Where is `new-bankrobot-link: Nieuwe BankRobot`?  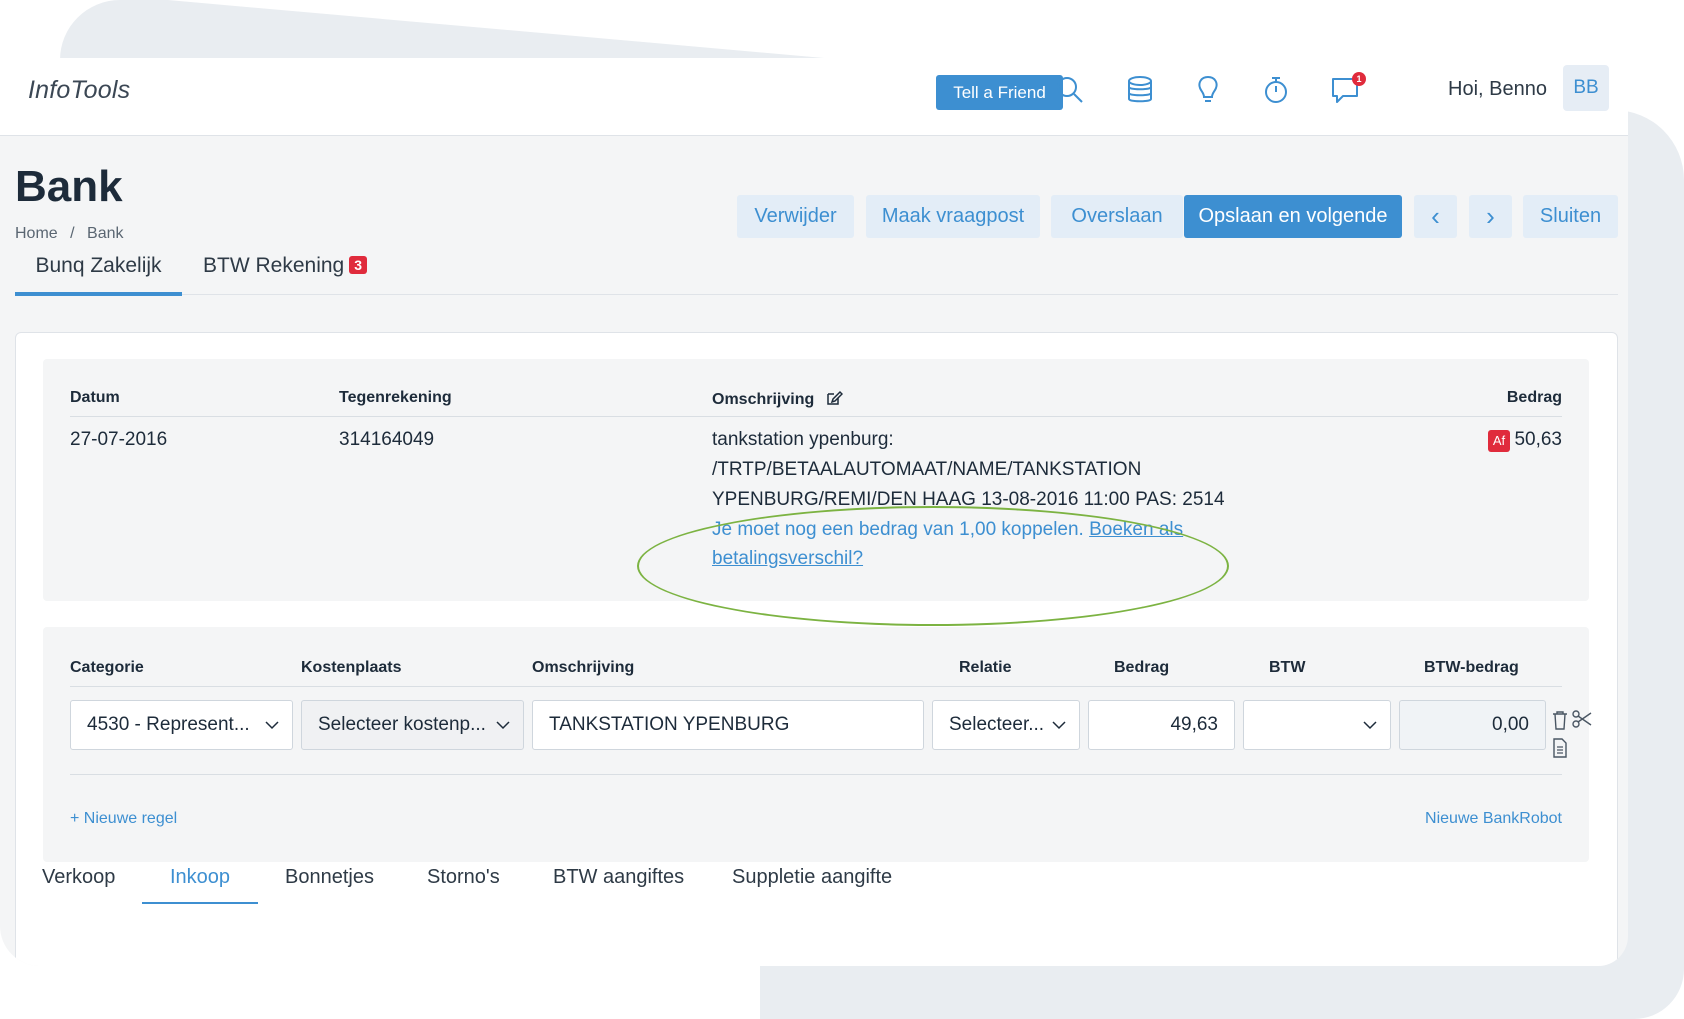
new-bankrobot-link: Nieuwe BankRobot is located at coordinates (1493, 819).